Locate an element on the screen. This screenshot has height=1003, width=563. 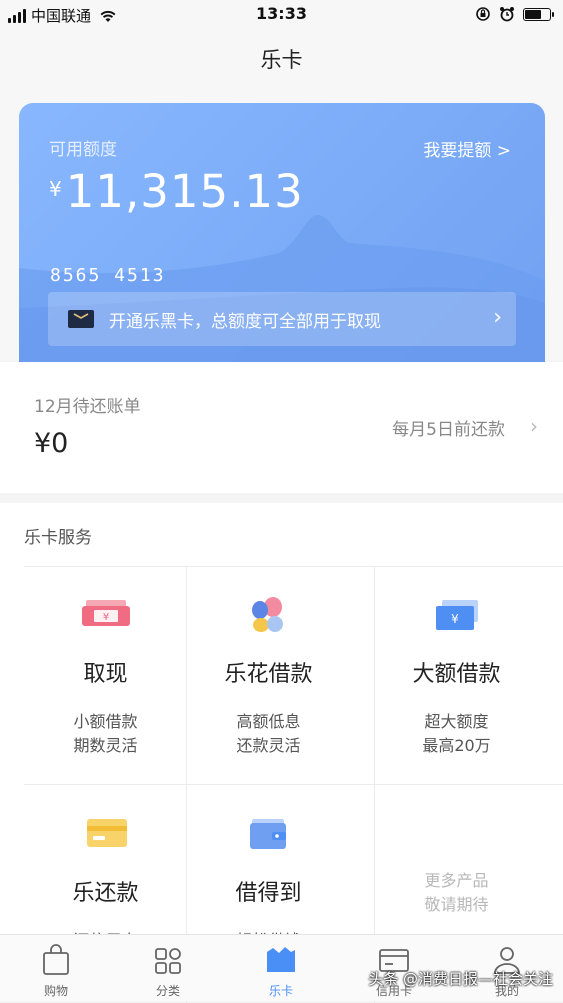
status-bar-right is located at coordinates (514, 14).